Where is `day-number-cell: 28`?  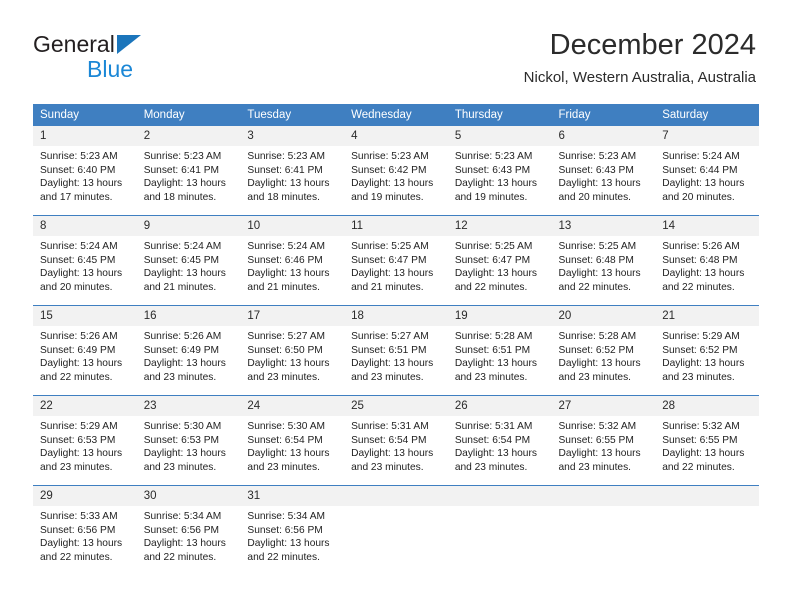 day-number-cell: 28 is located at coordinates (707, 406).